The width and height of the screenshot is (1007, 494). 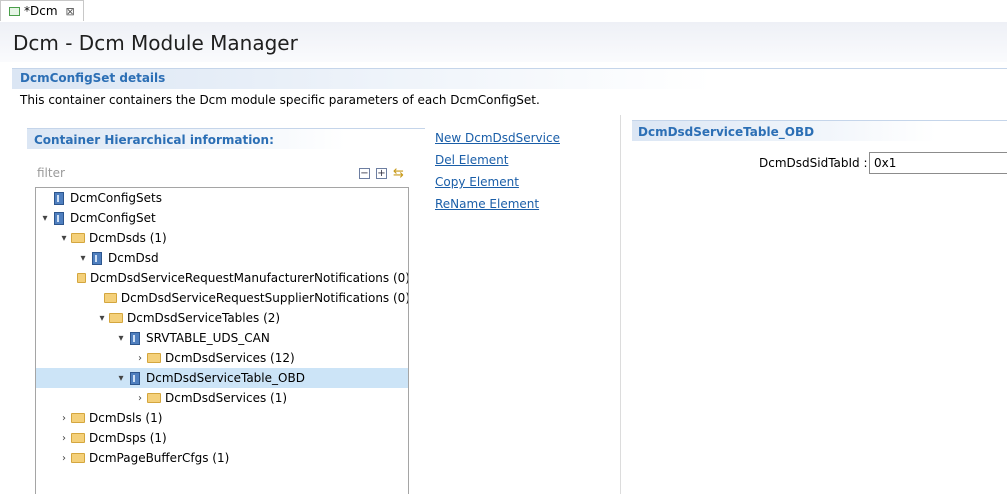 What do you see at coordinates (398, 173) in the screenshot?
I see `link-editor-icon: ⇆` at bounding box center [398, 173].